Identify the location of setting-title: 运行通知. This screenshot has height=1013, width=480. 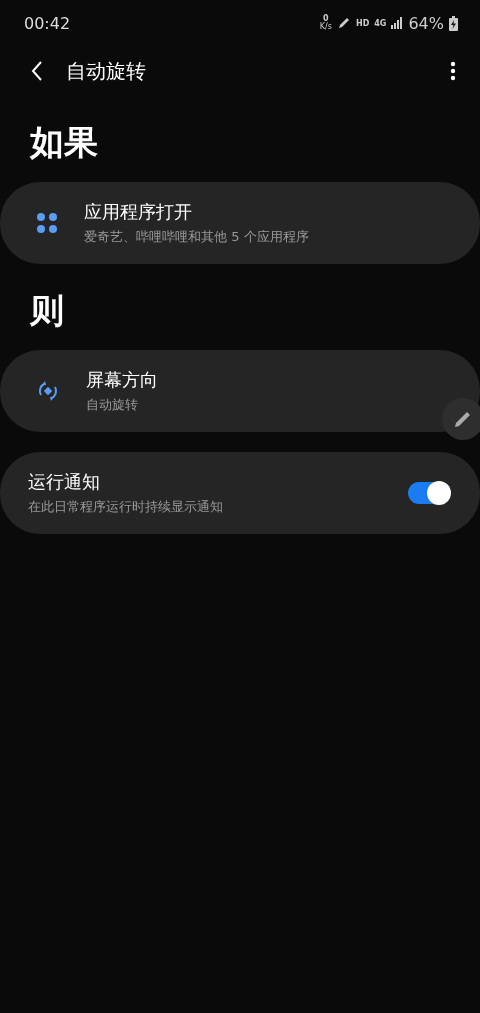
(64, 482).